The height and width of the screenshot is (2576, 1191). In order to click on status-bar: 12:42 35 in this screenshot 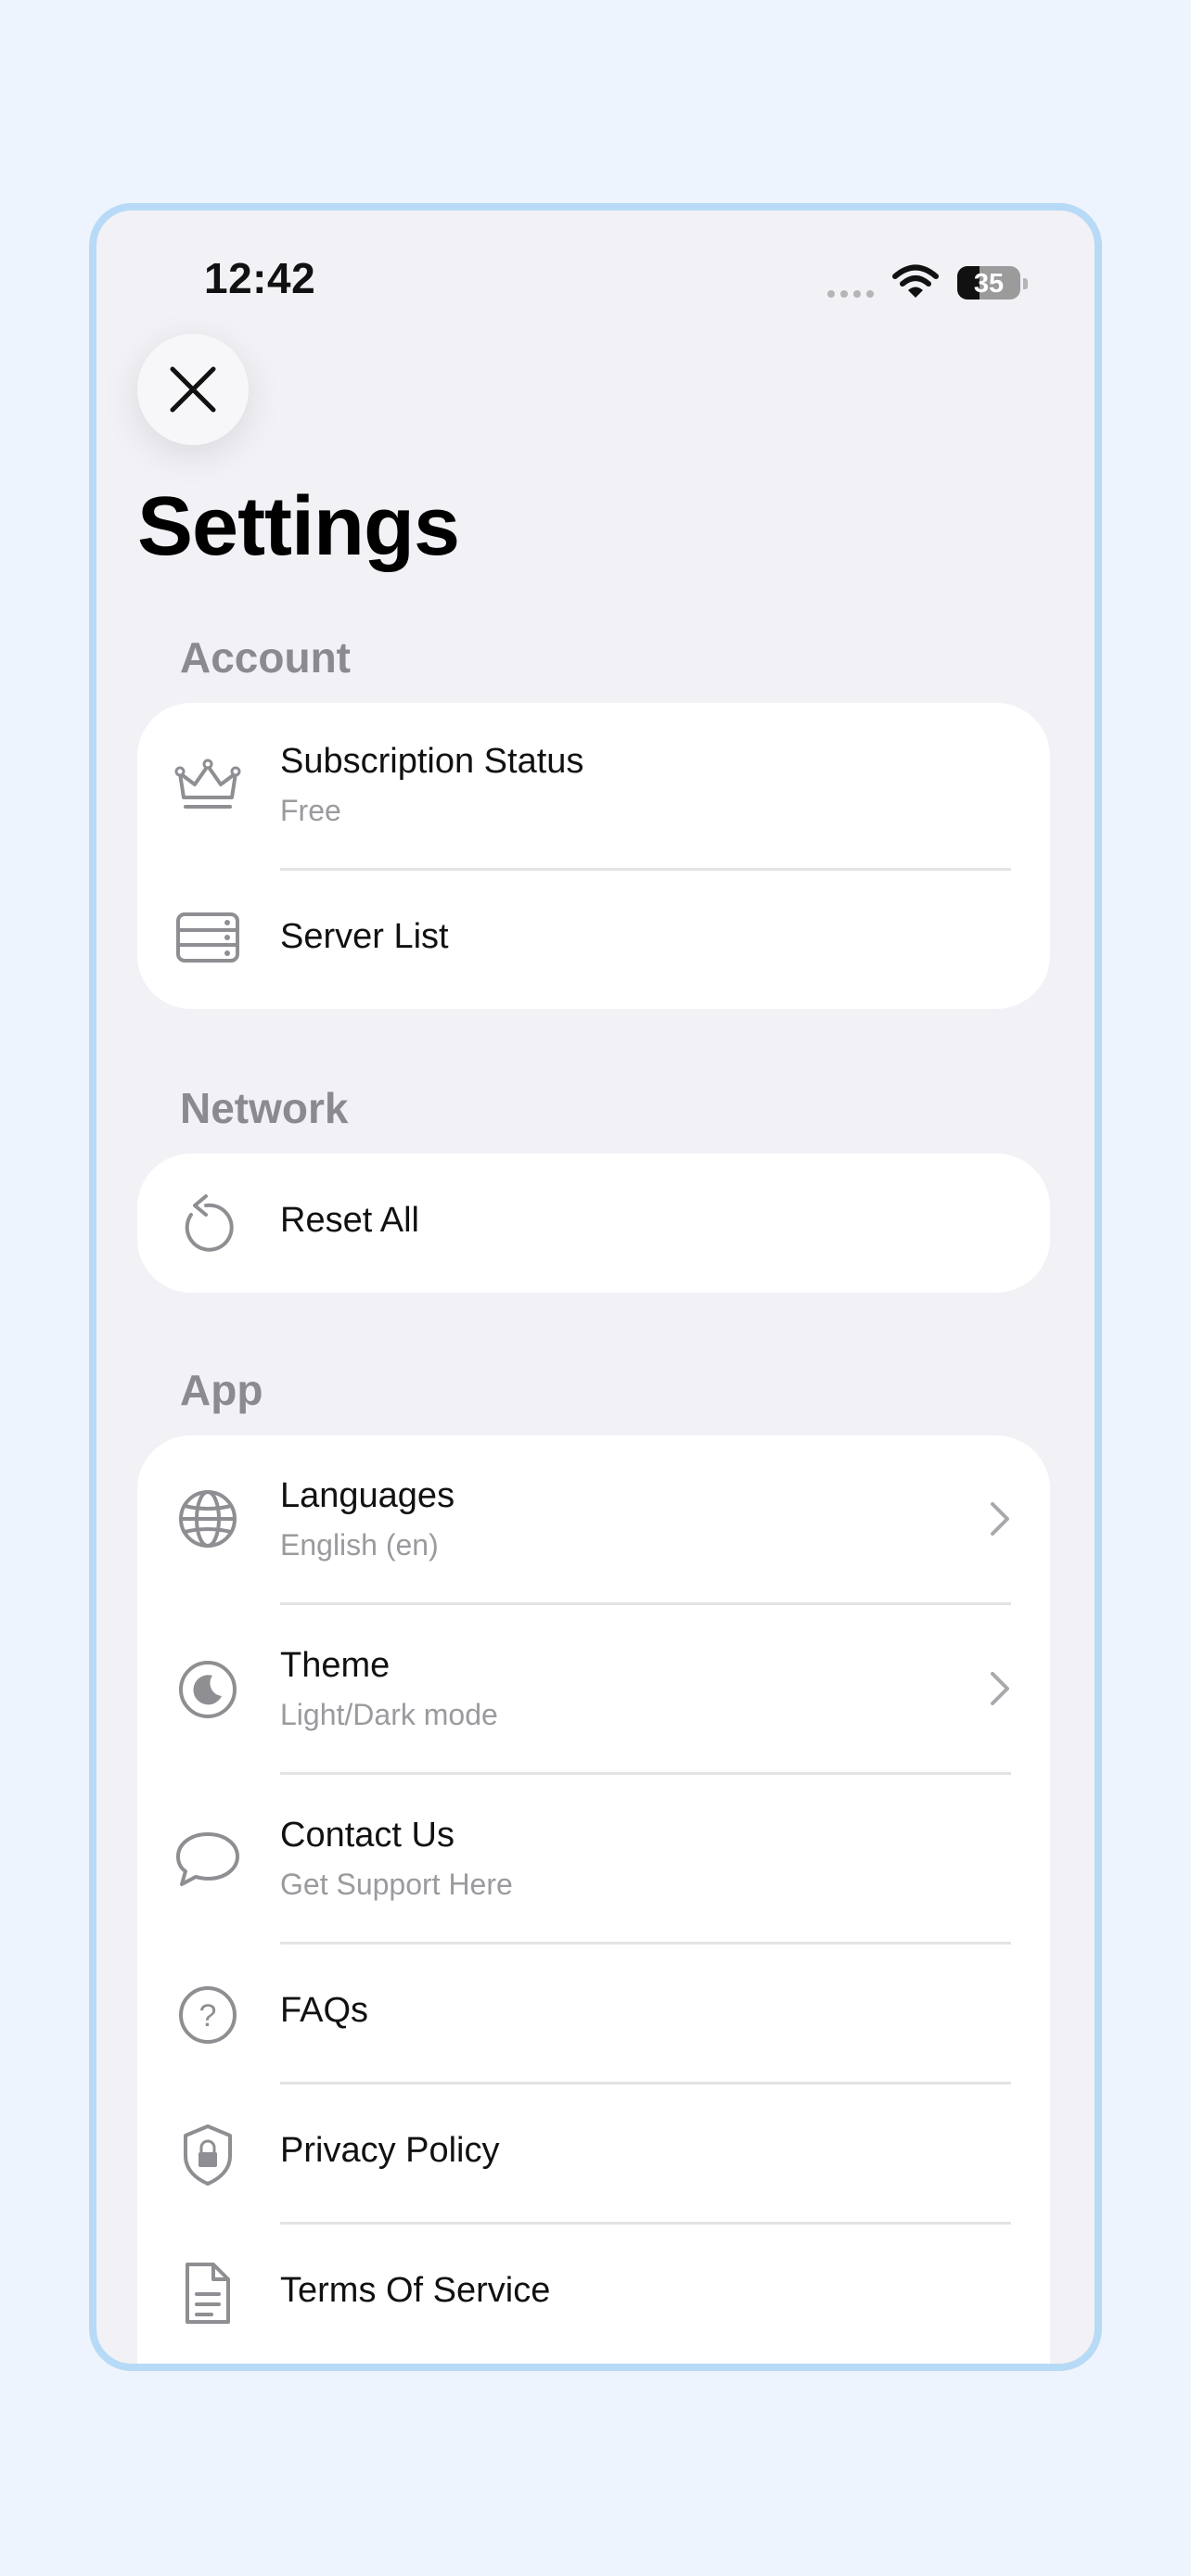, I will do `click(595, 280)`.